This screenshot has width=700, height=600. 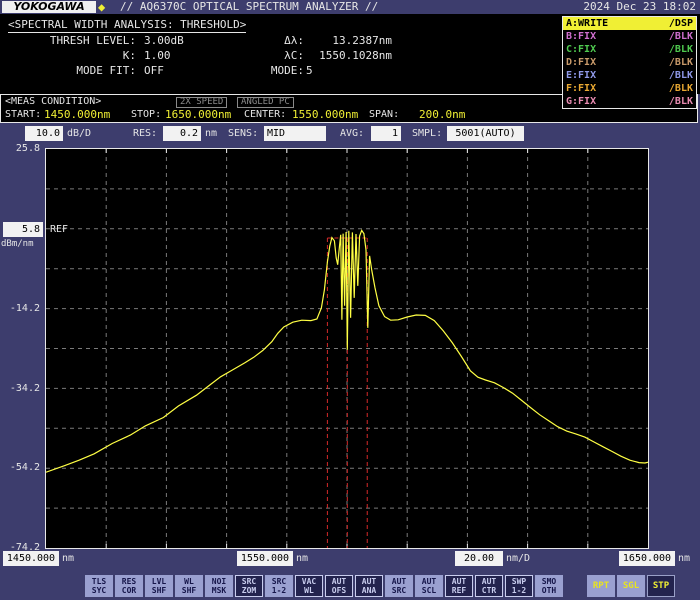 I want to click on softkey-aut-ana: AUT ANA, so click(x=369, y=586).